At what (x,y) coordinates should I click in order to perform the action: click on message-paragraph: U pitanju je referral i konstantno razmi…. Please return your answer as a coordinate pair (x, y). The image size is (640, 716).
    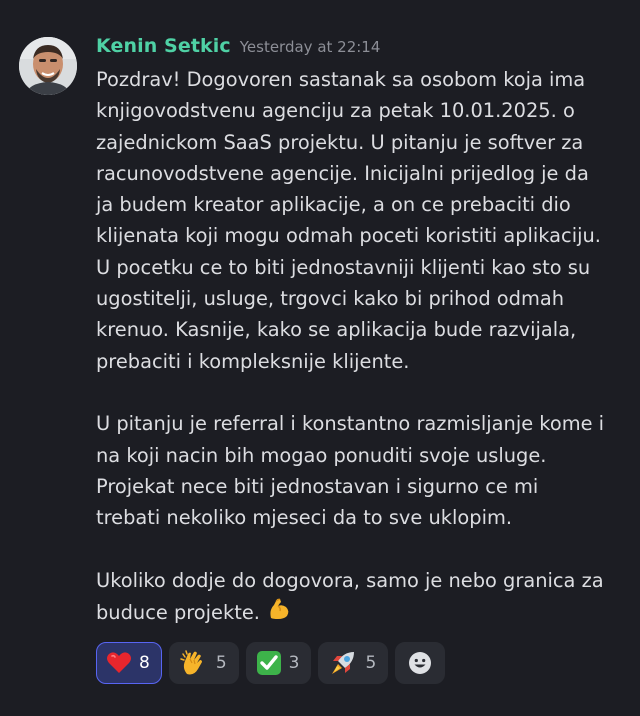
    Looking at the image, I should click on (366, 470).